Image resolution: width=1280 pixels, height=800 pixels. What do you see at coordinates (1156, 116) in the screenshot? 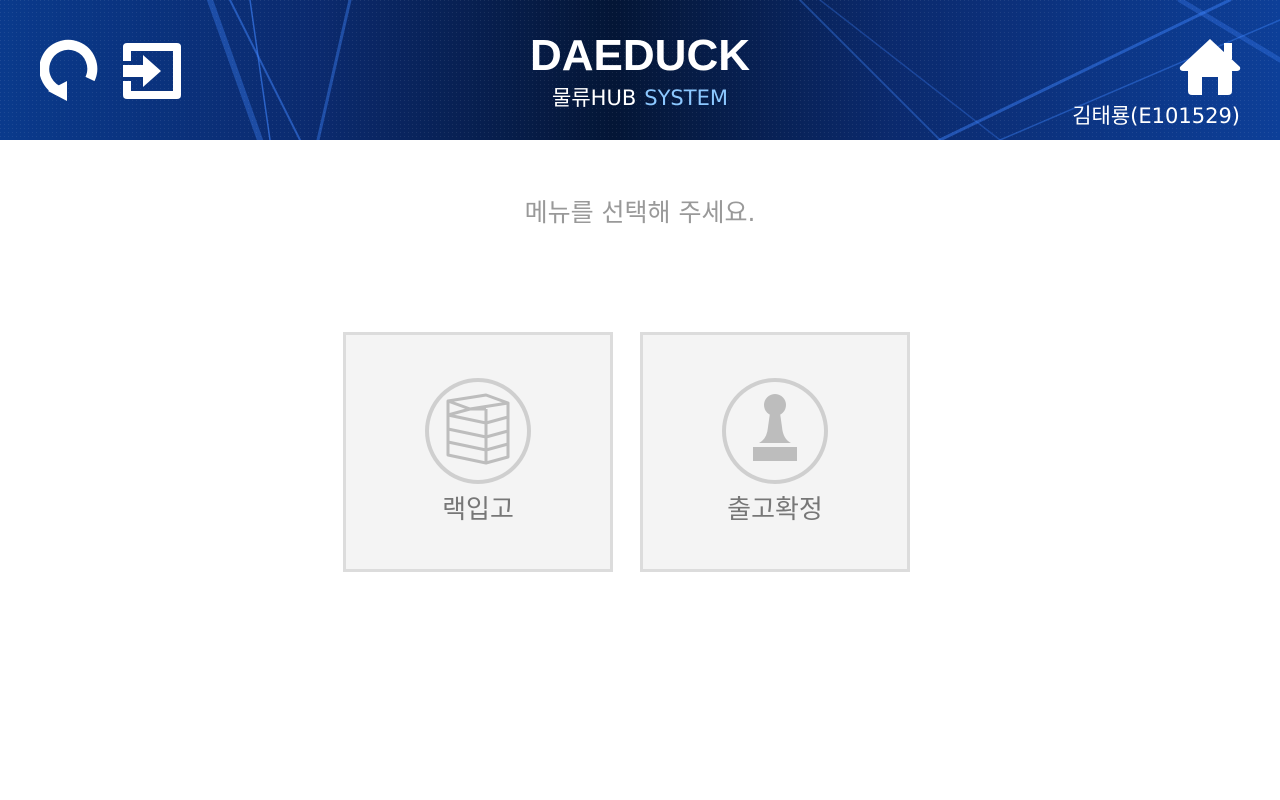
I see `user-name-label: 김태룡(E101529)` at bounding box center [1156, 116].